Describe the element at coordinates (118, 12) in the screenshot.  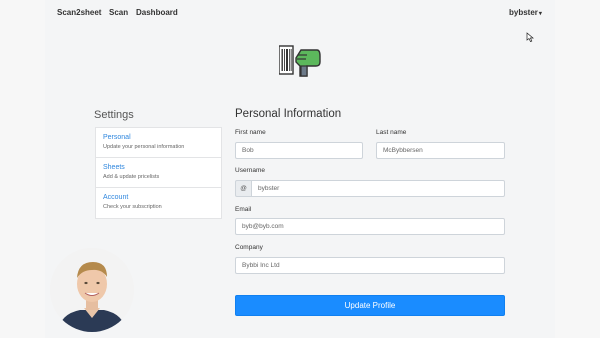
I see `nav-link-scan: Scan` at that location.